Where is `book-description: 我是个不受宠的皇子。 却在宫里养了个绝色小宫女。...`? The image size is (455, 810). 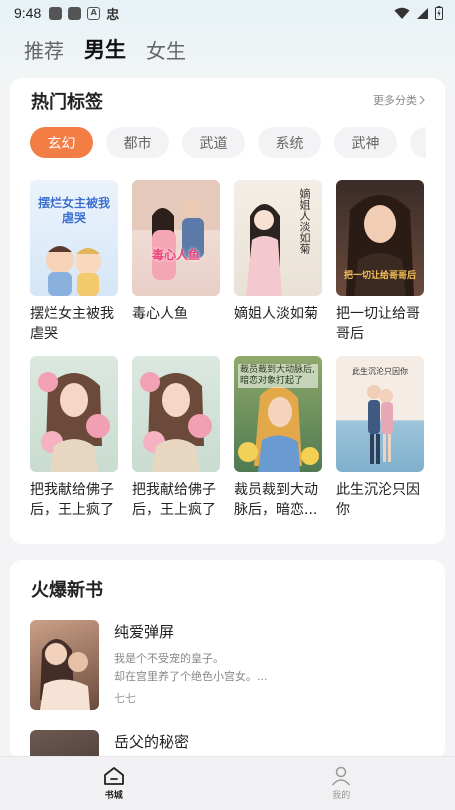 book-description: 我是个不受宠的皇子。 却在宫里养了个绝色小宫女。... is located at coordinates (264, 668).